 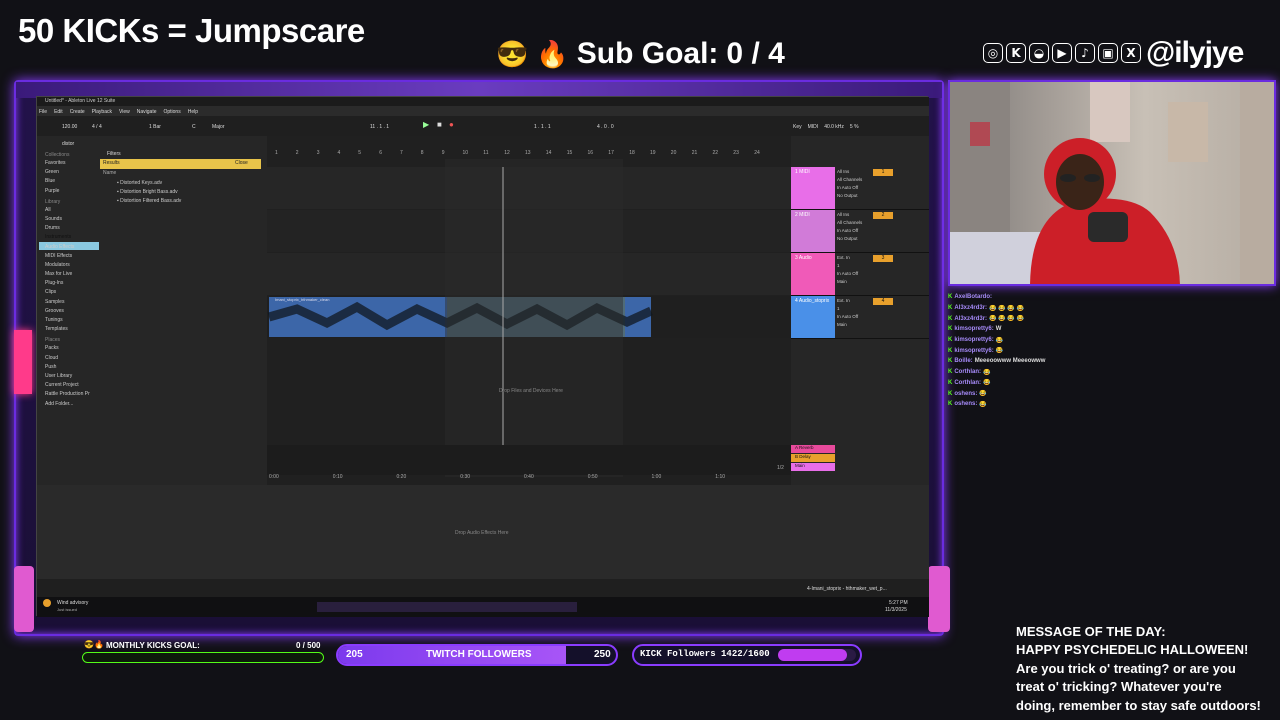 I want to click on return-track: Main, so click(x=860, y=467).